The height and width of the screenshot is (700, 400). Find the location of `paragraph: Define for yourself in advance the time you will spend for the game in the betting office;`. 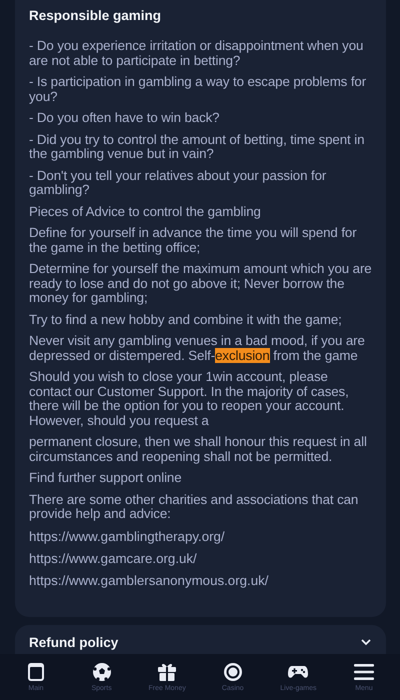

paragraph: Define for yourself in advance the time you will spend for the game in the betting office; is located at coordinates (193, 240).